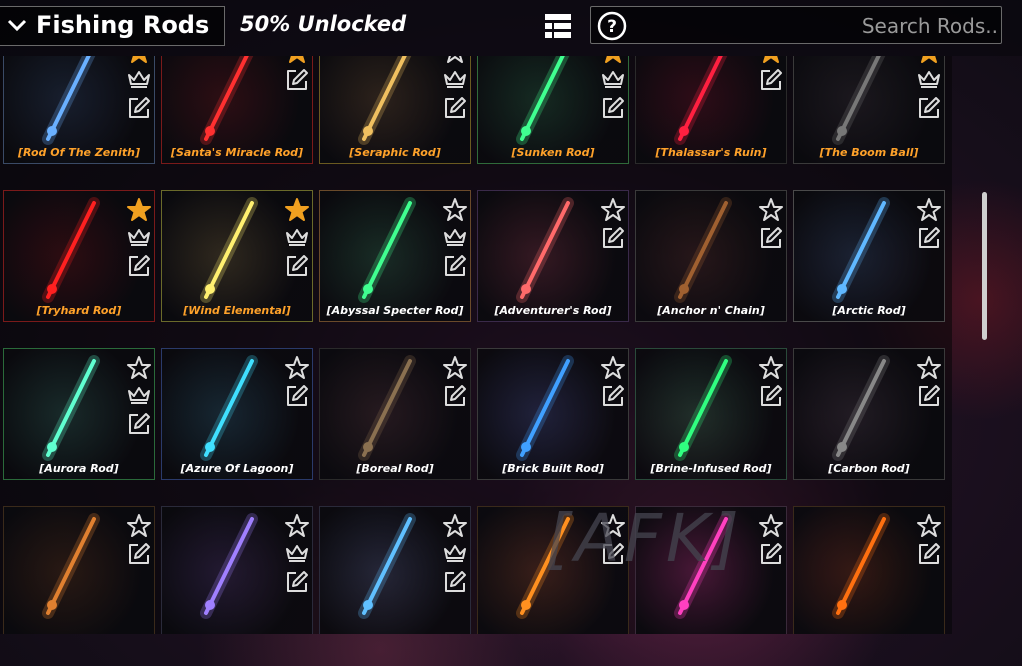 This screenshot has height=666, width=1022. I want to click on rod-card: [Sunken Rod], so click(553, 110).